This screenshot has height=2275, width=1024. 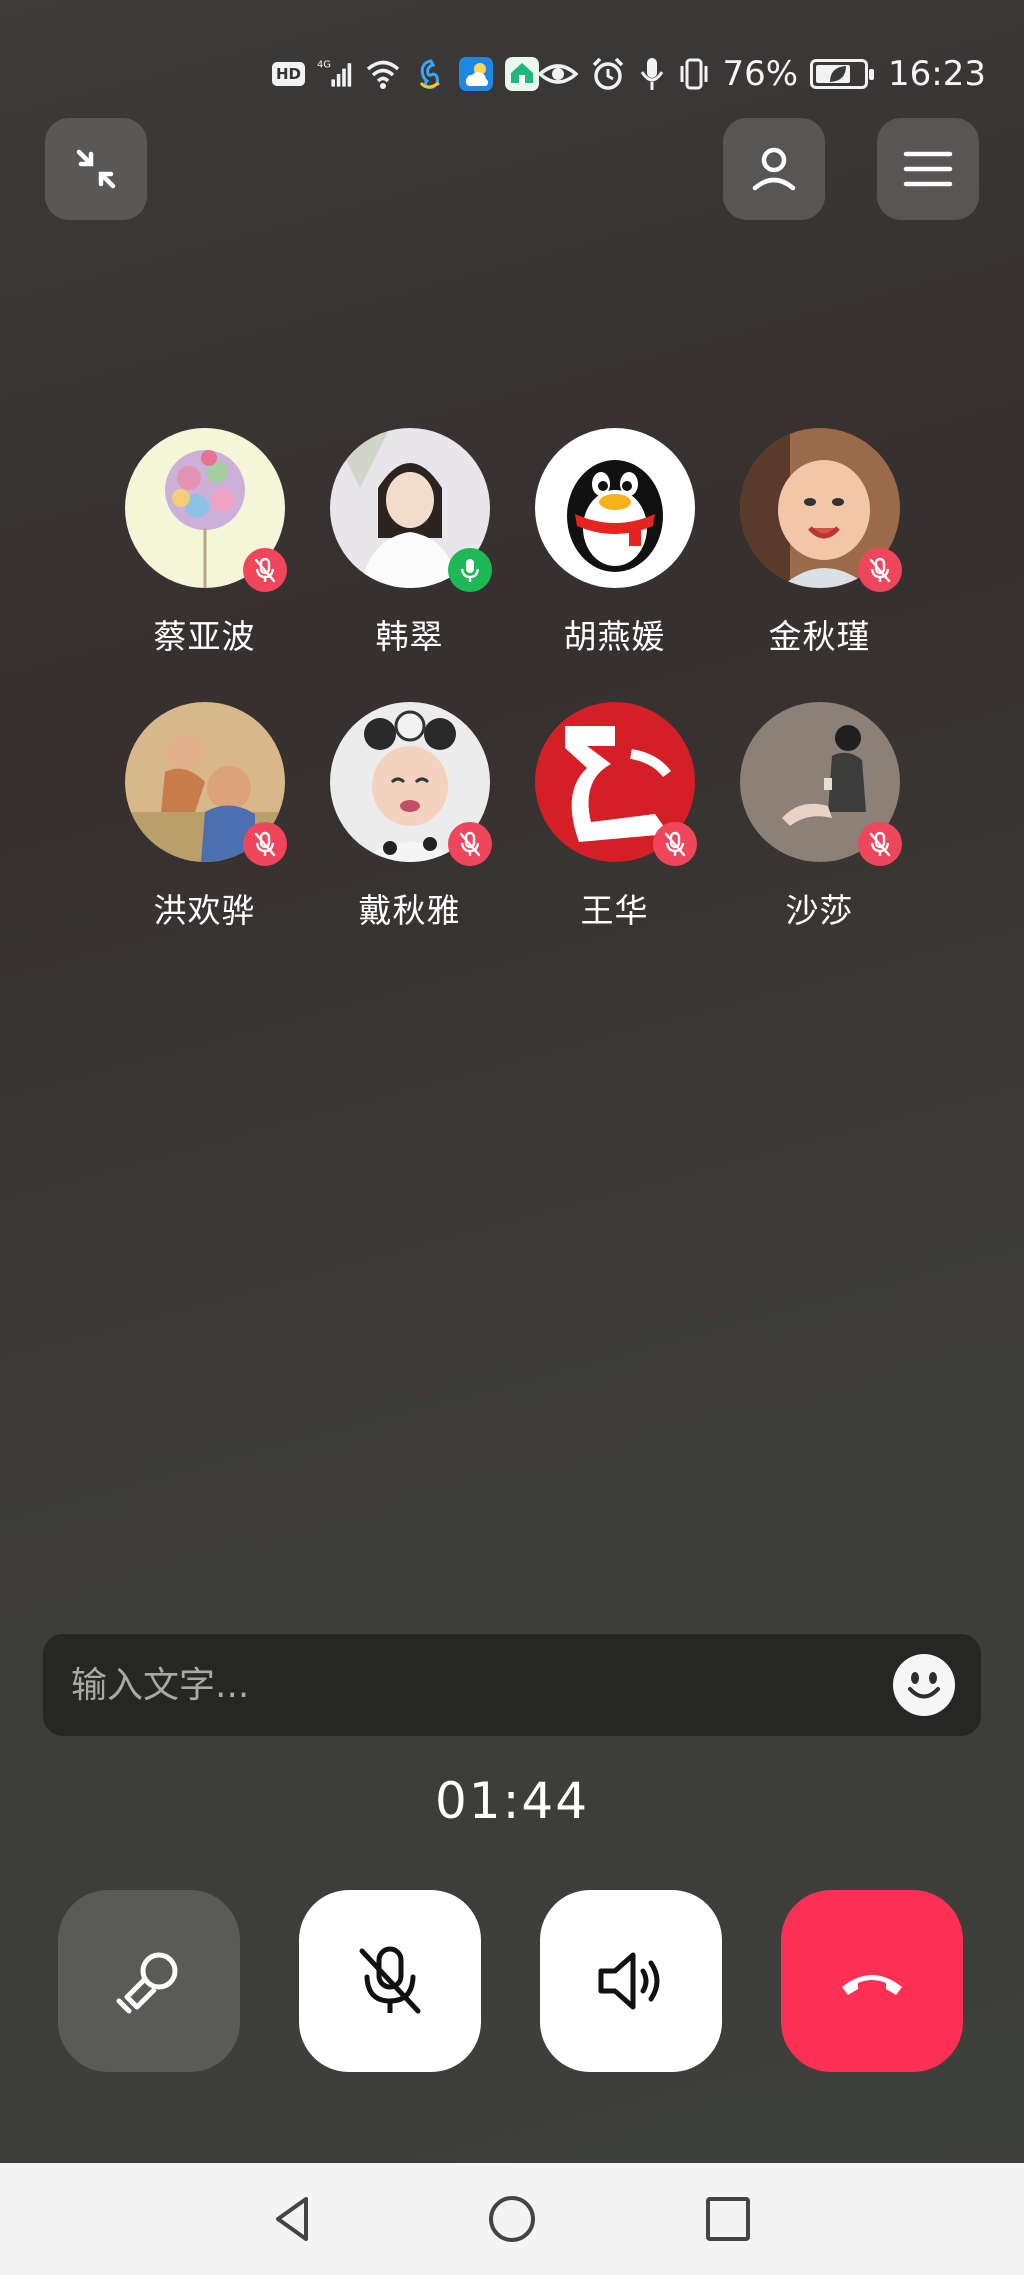 What do you see at coordinates (482, 1685) in the screenshot?
I see `message-input` at bounding box center [482, 1685].